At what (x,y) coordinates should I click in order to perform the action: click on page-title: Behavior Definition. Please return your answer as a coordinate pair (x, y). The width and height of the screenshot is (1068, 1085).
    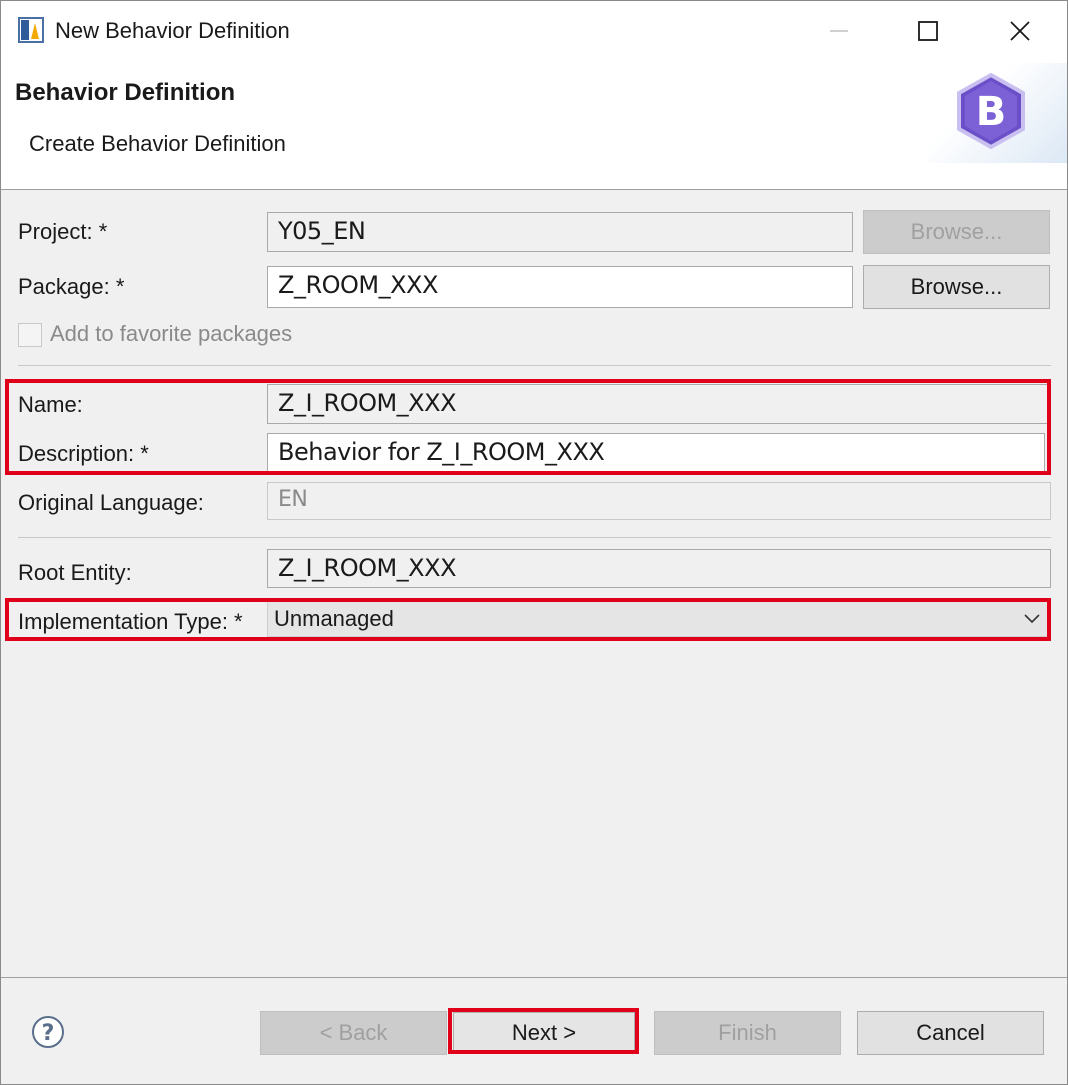
    Looking at the image, I should click on (125, 92).